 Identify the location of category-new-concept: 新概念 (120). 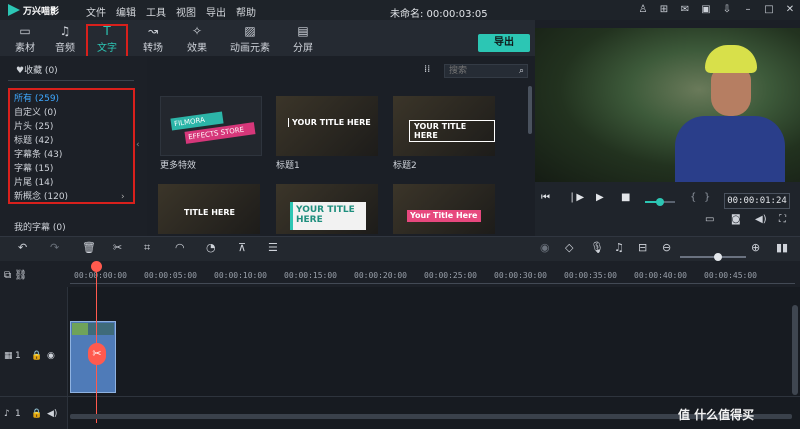
(41, 195).